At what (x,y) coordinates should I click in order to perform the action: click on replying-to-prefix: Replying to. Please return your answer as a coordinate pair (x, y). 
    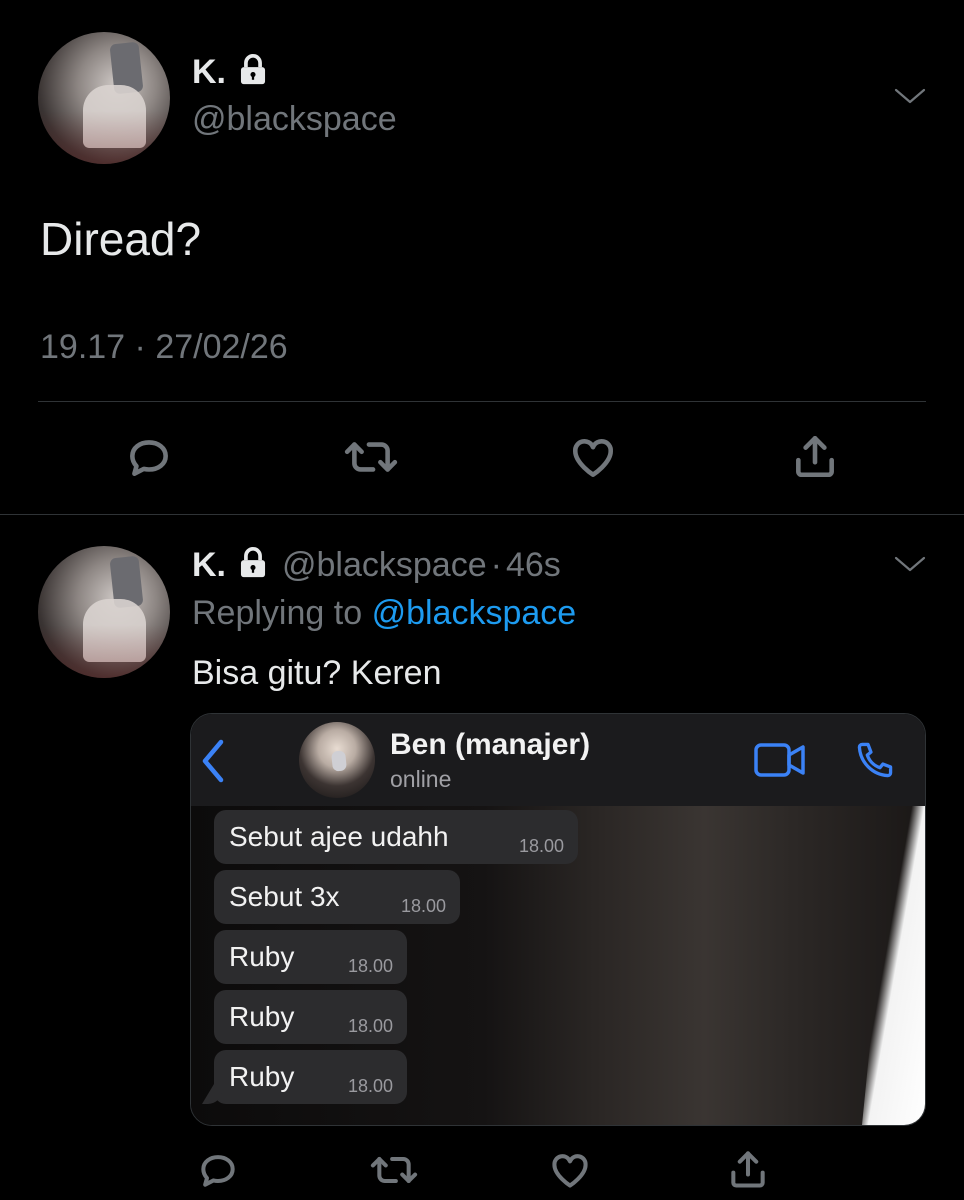
    Looking at the image, I should click on (277, 613).